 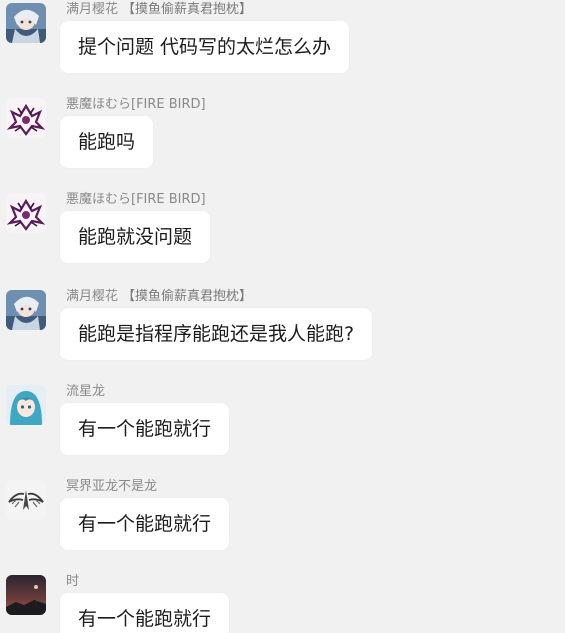 What do you see at coordinates (26, 500) in the screenshot?
I see `wing-sketch-avatar` at bounding box center [26, 500].